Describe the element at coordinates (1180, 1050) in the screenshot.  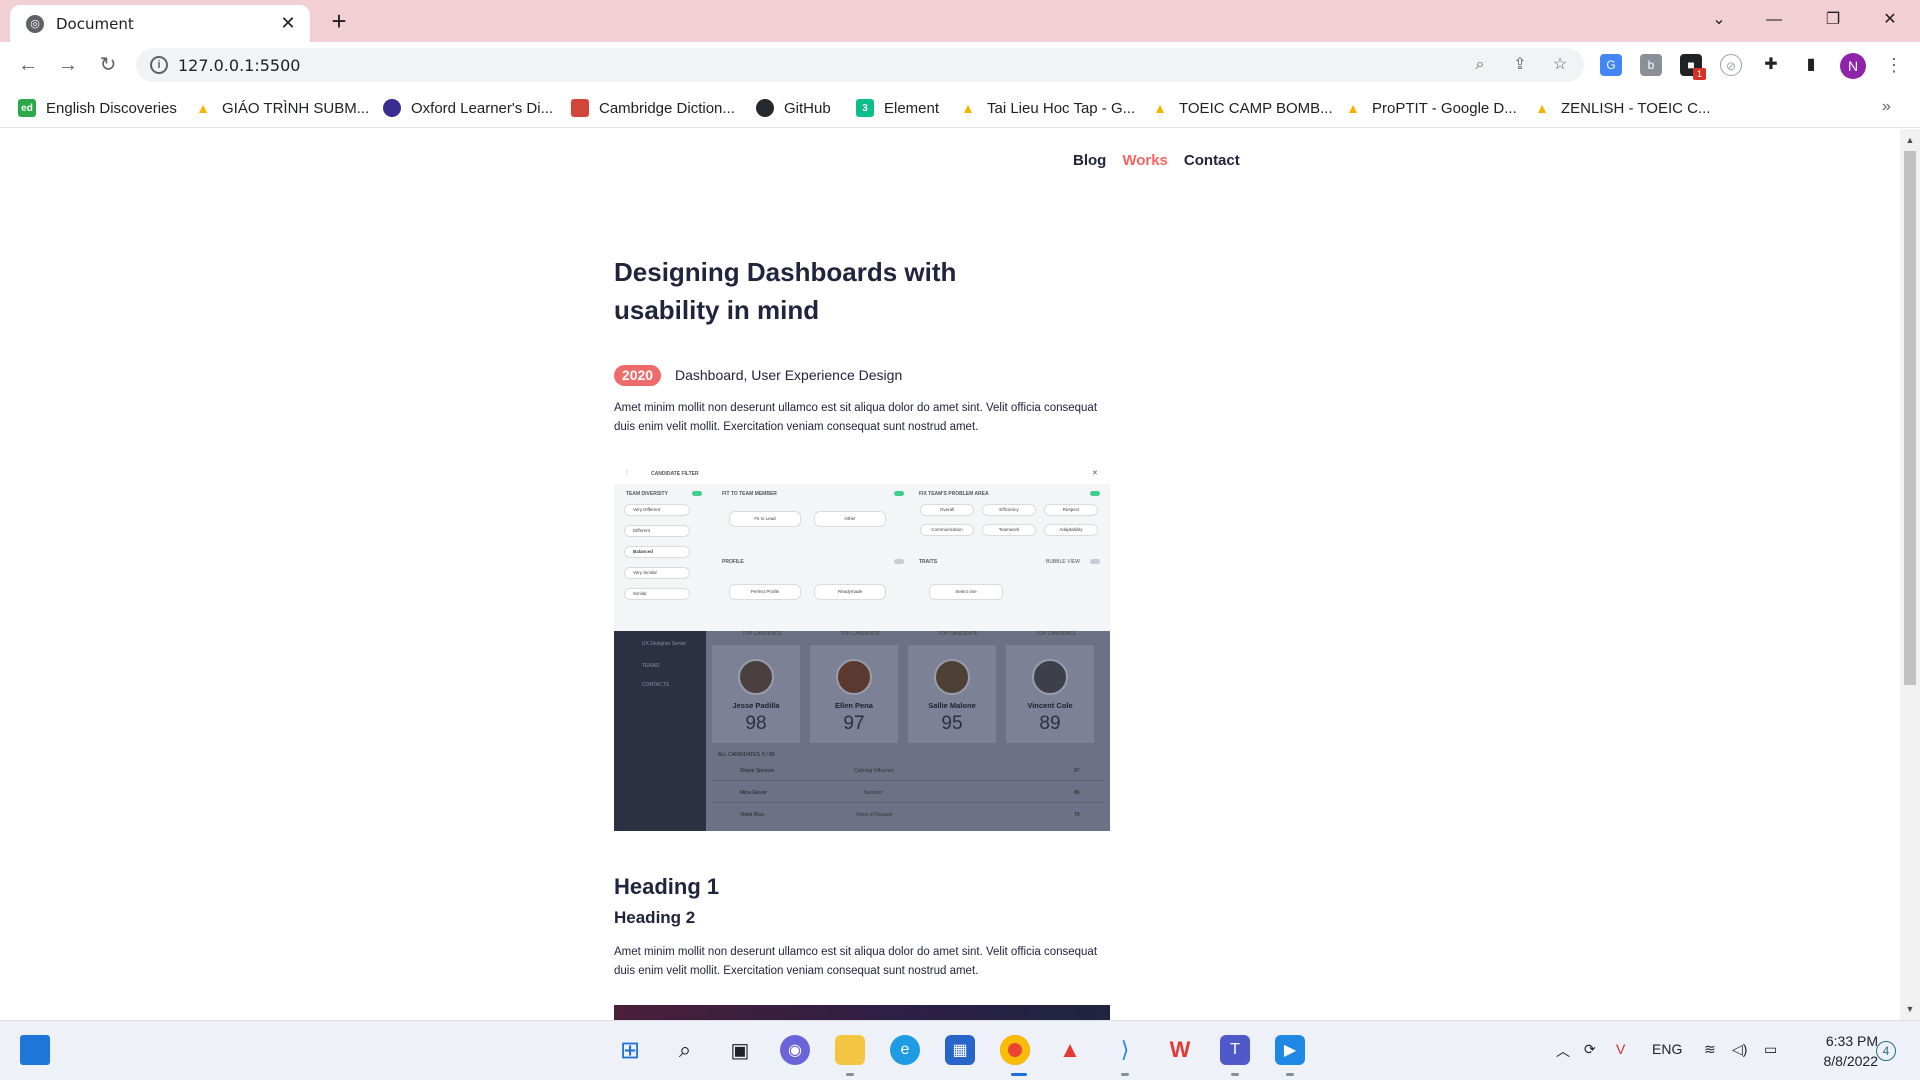
I see `wps-icon: W` at that location.